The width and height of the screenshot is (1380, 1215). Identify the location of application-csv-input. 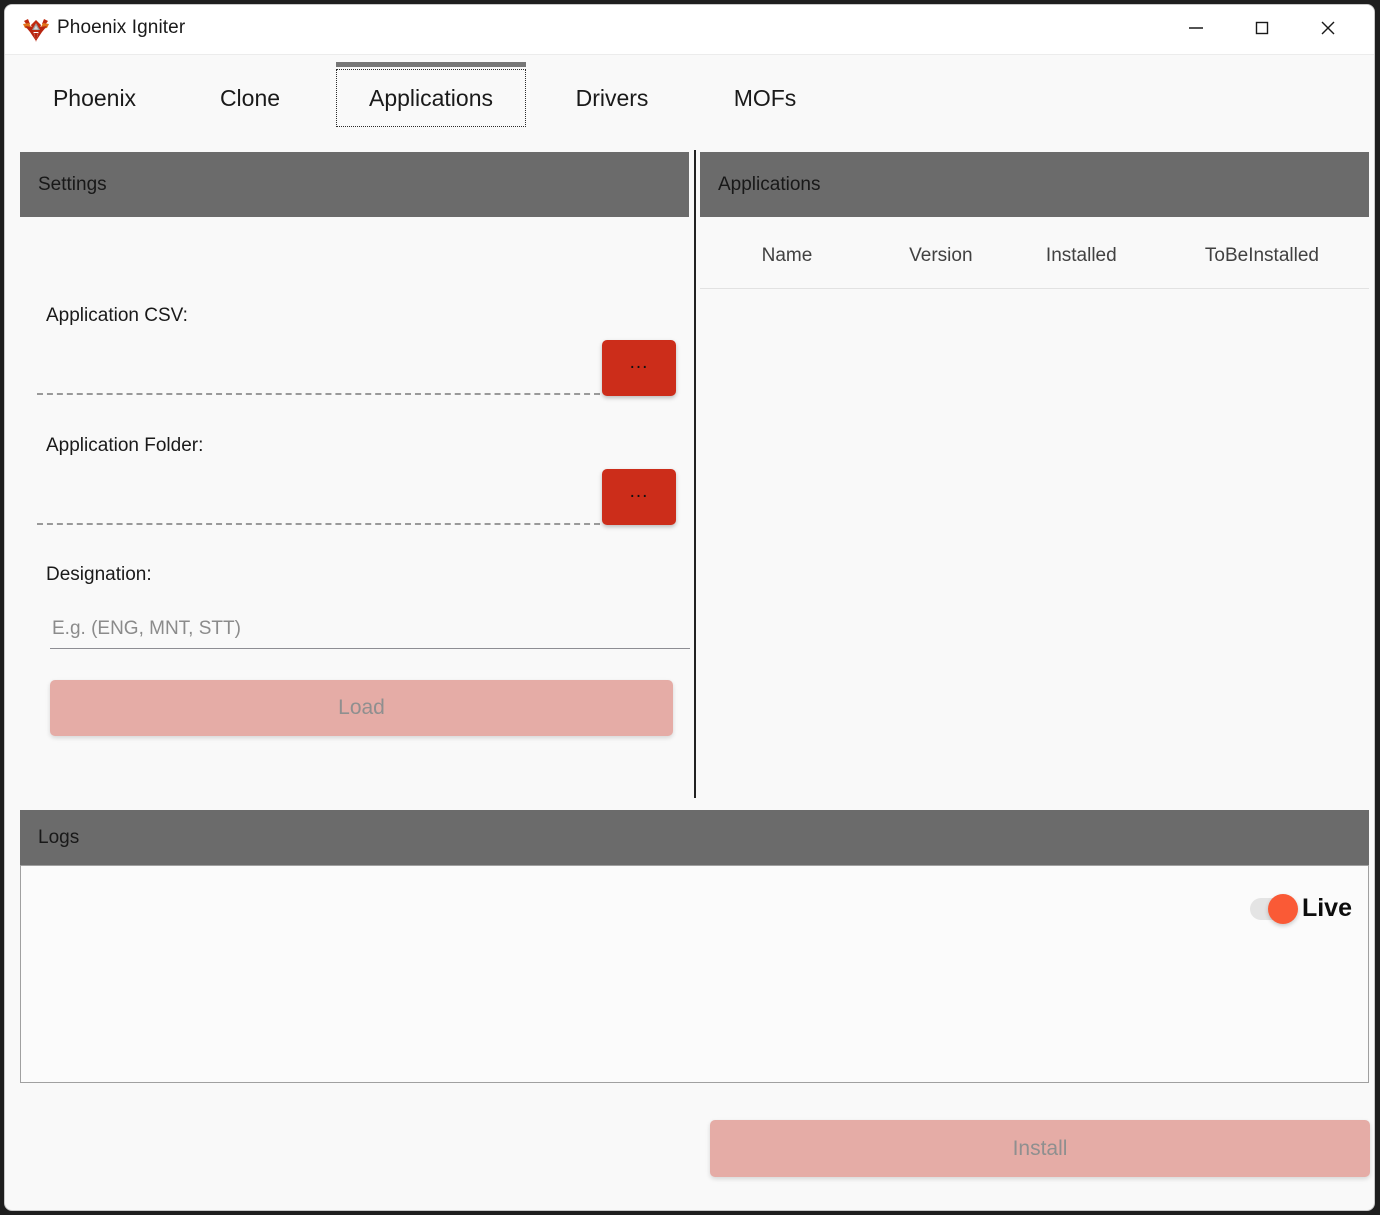
(318, 376).